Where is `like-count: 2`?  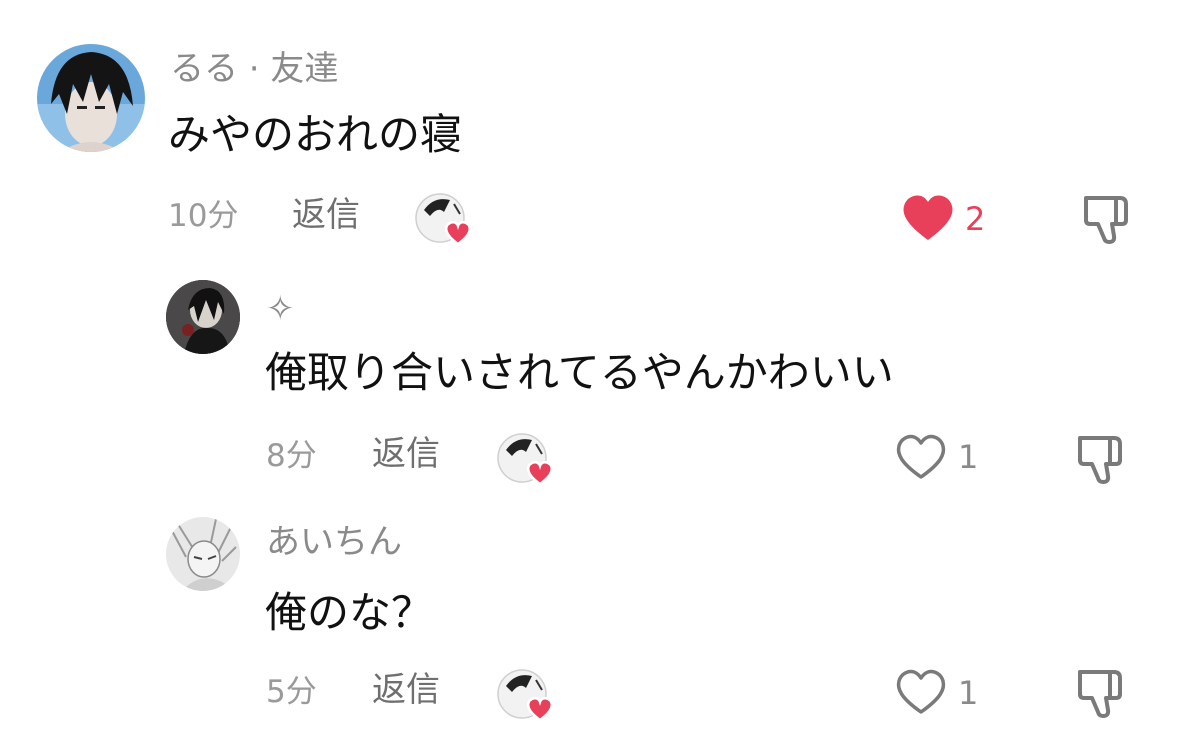
like-count: 2 is located at coordinates (975, 219).